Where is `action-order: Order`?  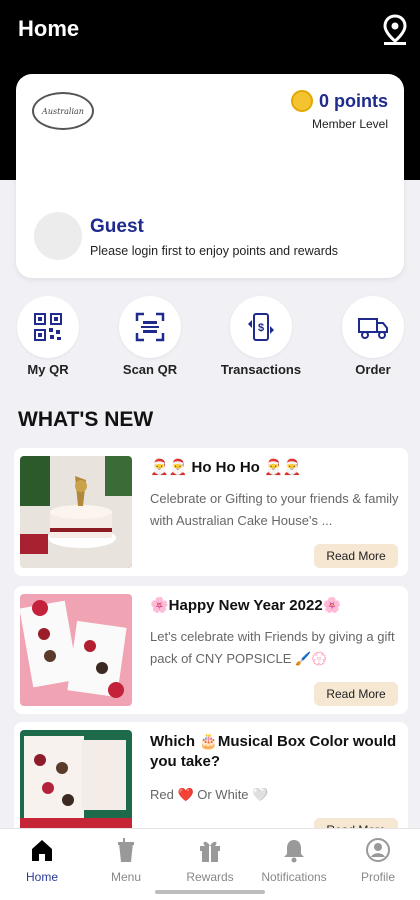 action-order: Order is located at coordinates (373, 336).